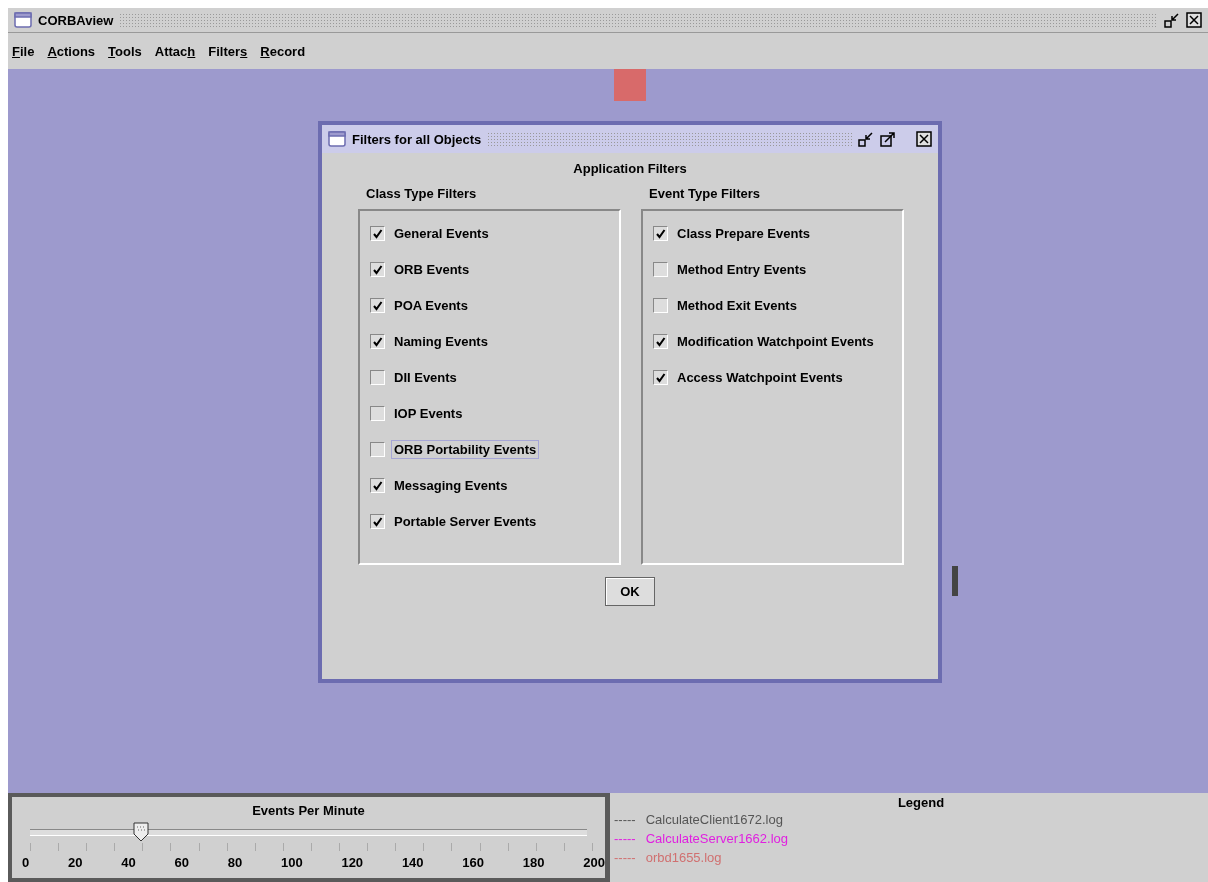  What do you see at coordinates (235, 862) in the screenshot?
I see `tick-label: 80` at bounding box center [235, 862].